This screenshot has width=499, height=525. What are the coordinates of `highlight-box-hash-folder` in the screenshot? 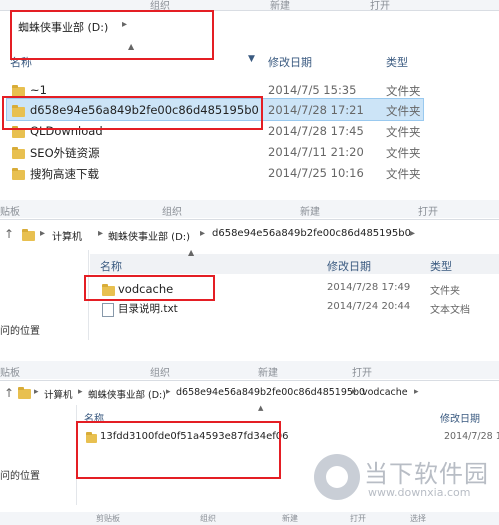 It's located at (178, 450).